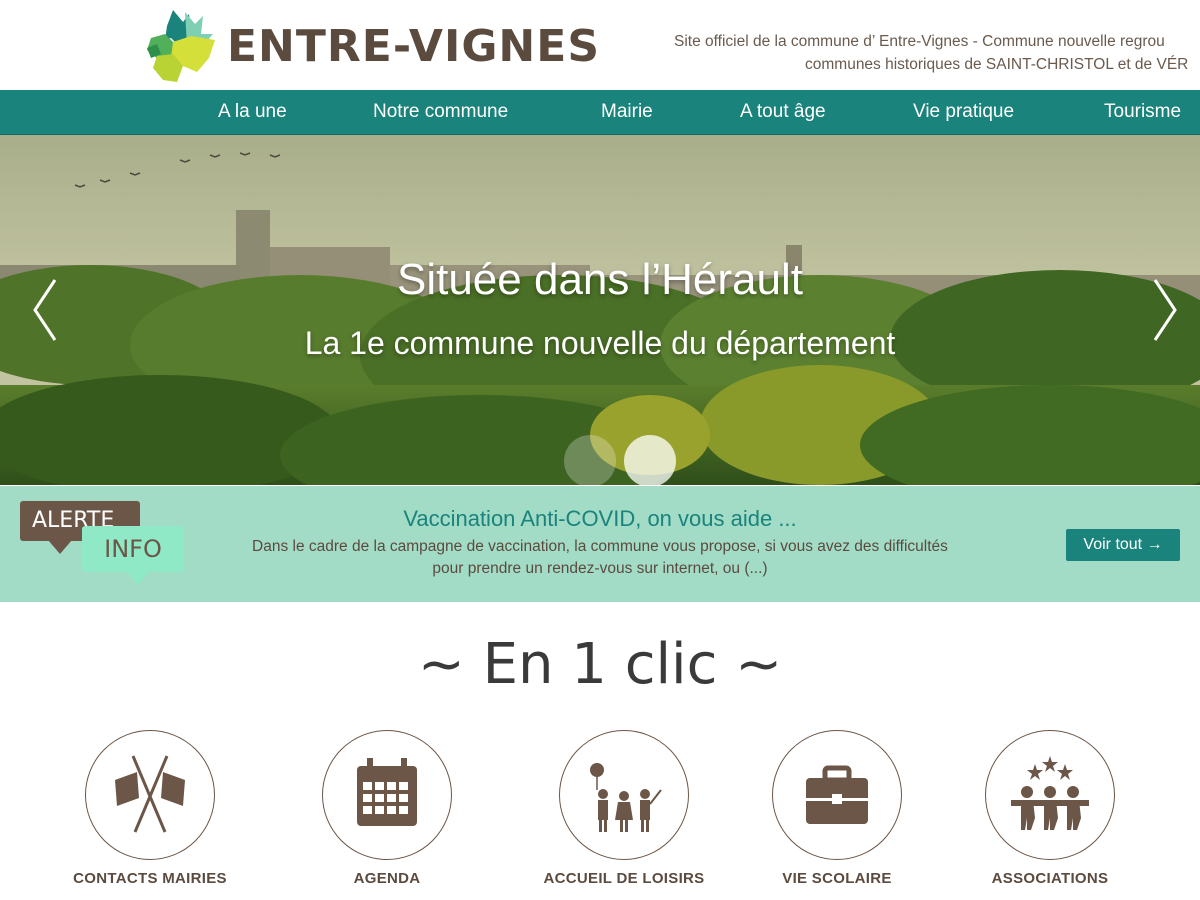 This screenshot has width=1200, height=900. What do you see at coordinates (133, 549) in the screenshot?
I see `info-badge: INFO` at bounding box center [133, 549].